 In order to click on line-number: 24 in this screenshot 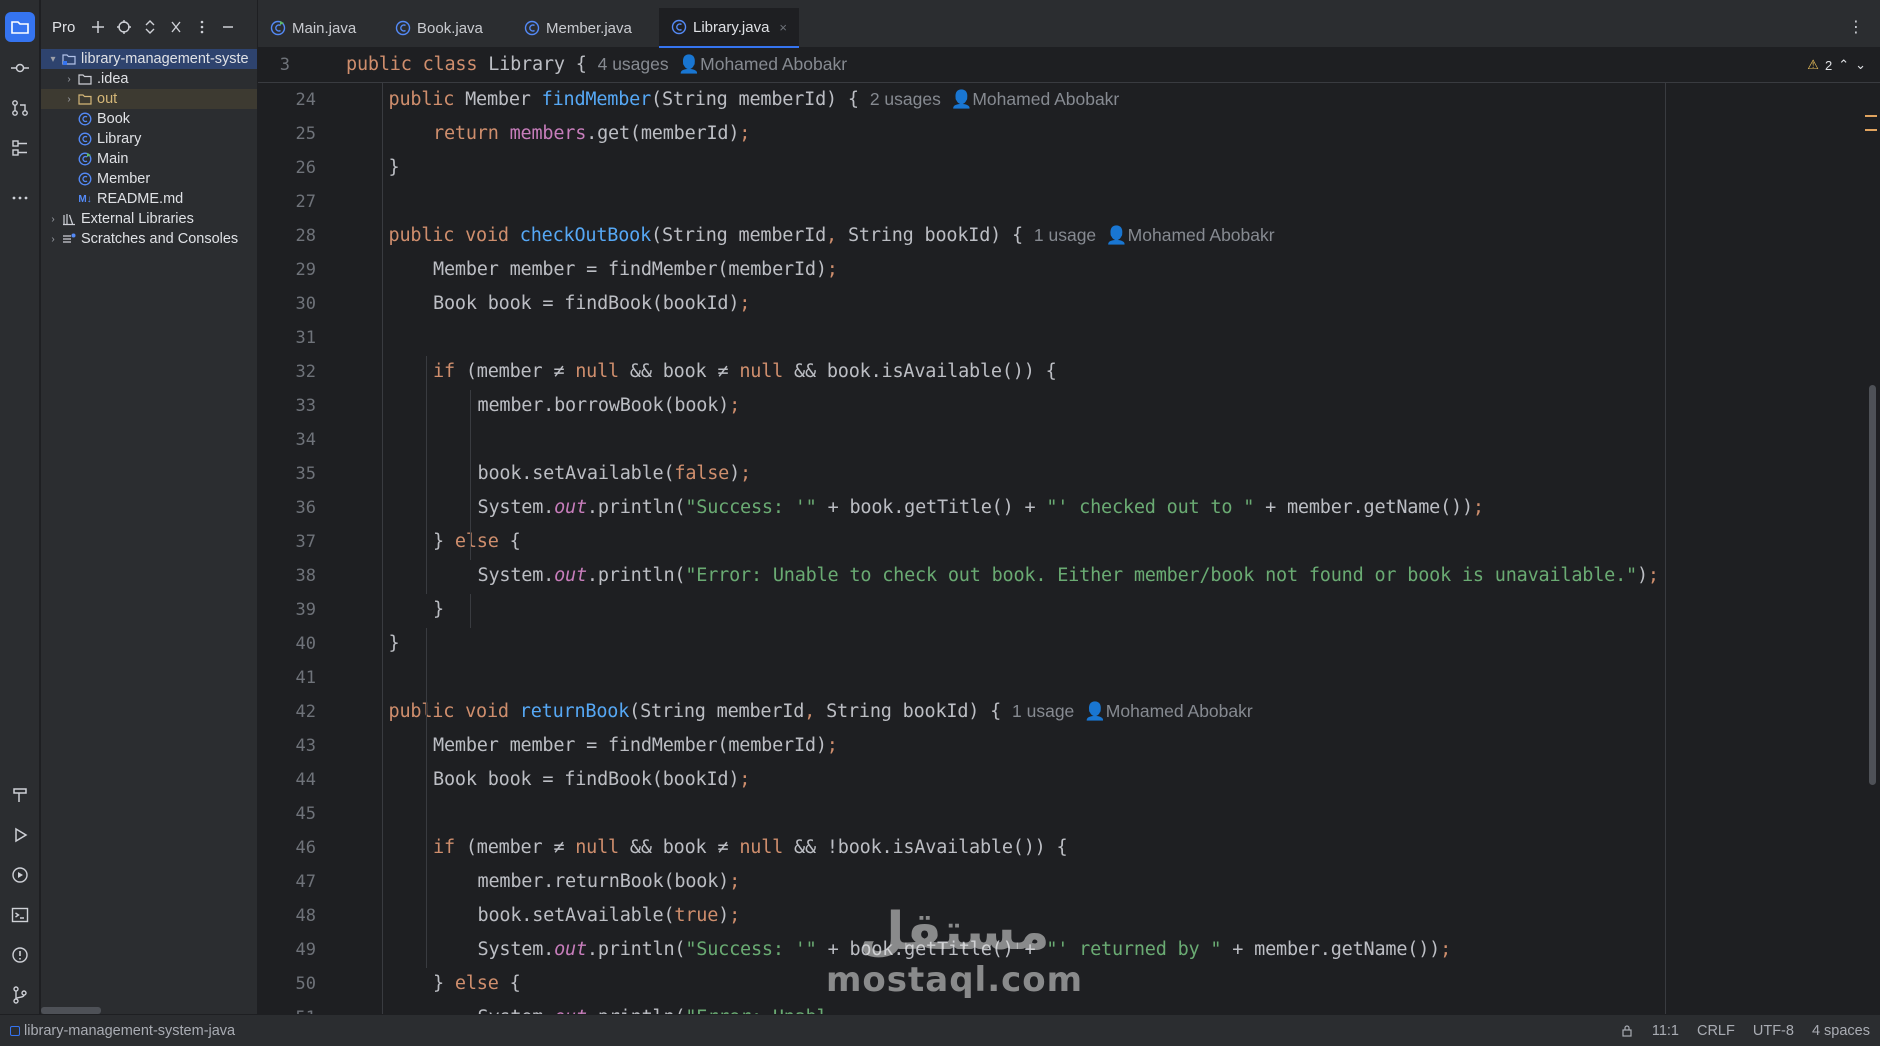, I will do `click(305, 100)`.